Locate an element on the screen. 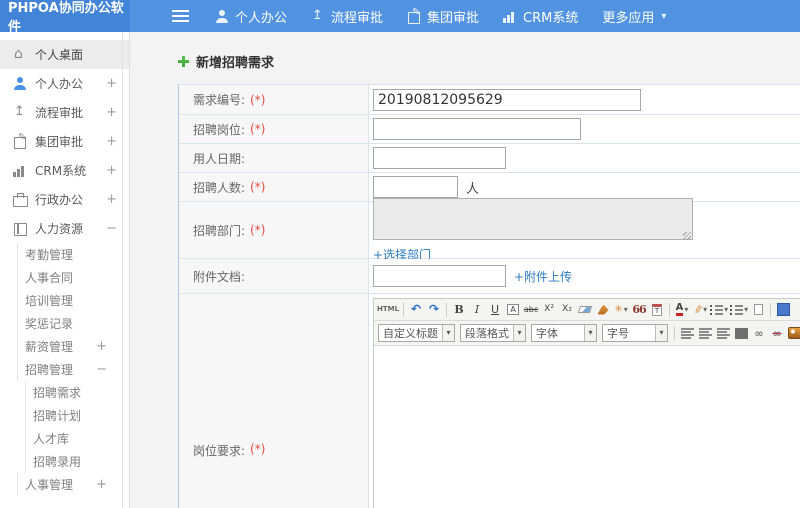 The image size is (800, 508). custom-title-select: 自定义标题 ▾ is located at coordinates (416, 333).